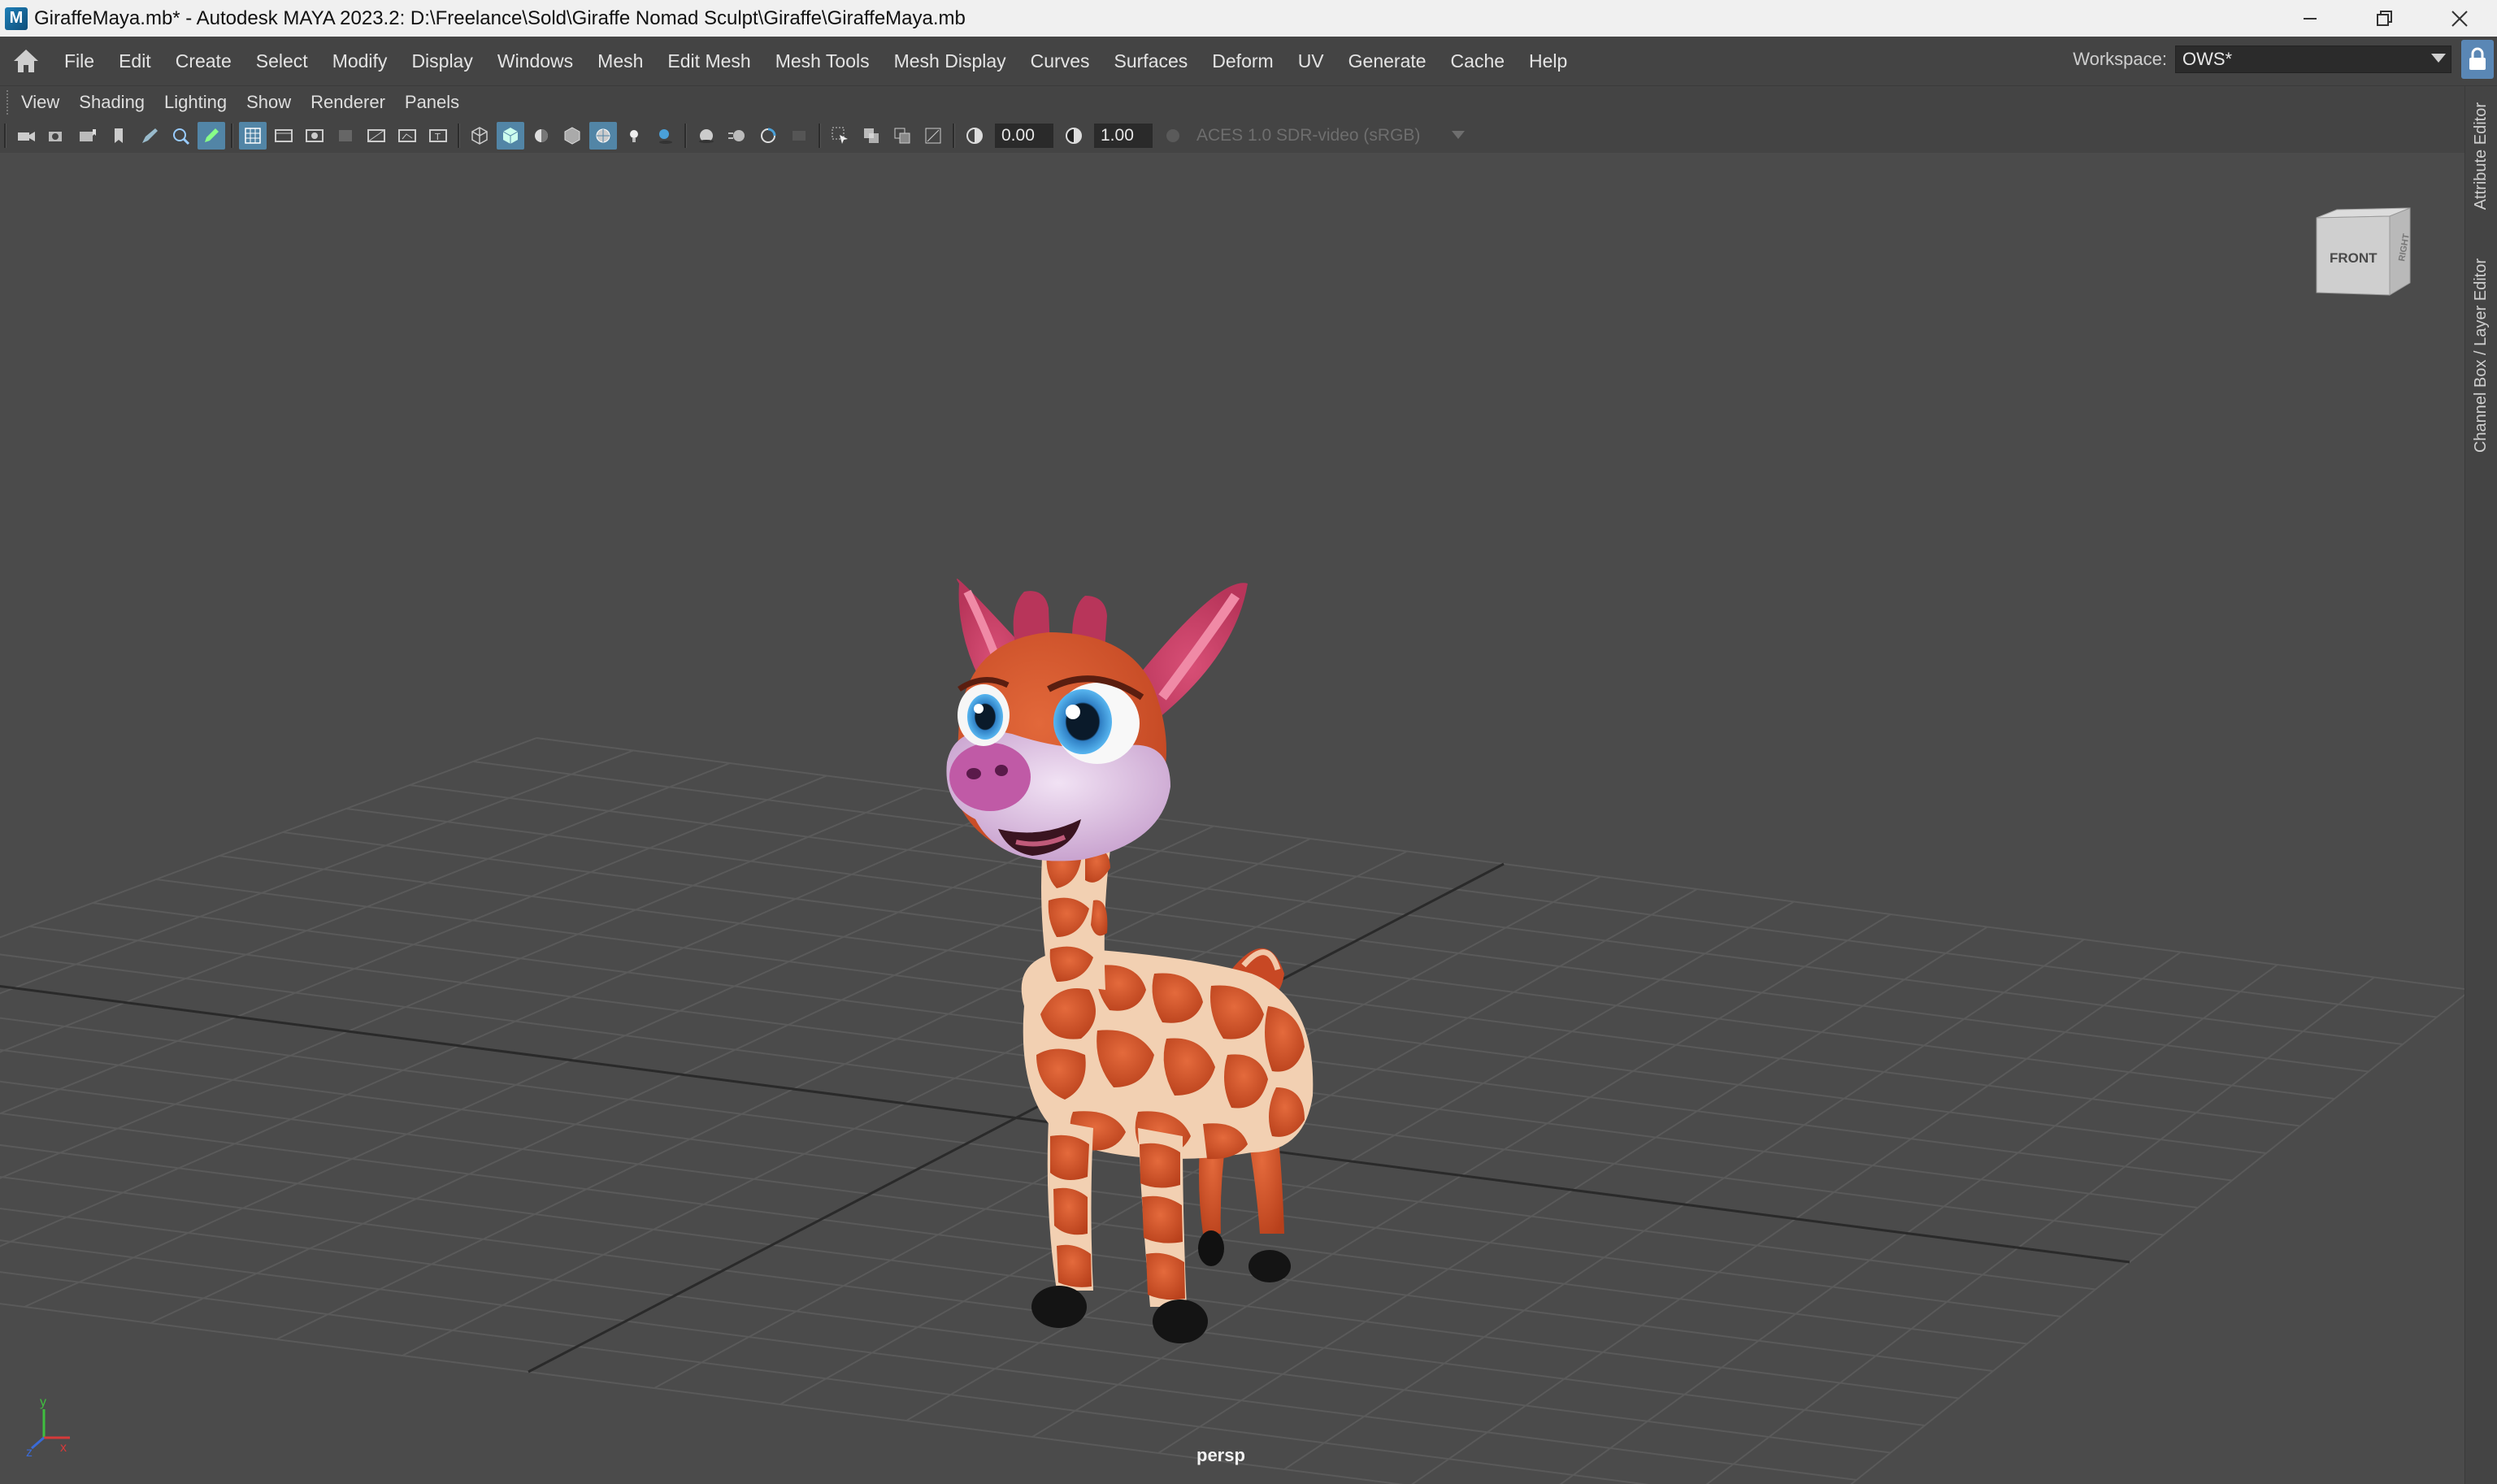 This screenshot has width=2497, height=1484. Describe the element at coordinates (1118, 135) in the screenshot. I see `gamma-value: 1.00` at that location.